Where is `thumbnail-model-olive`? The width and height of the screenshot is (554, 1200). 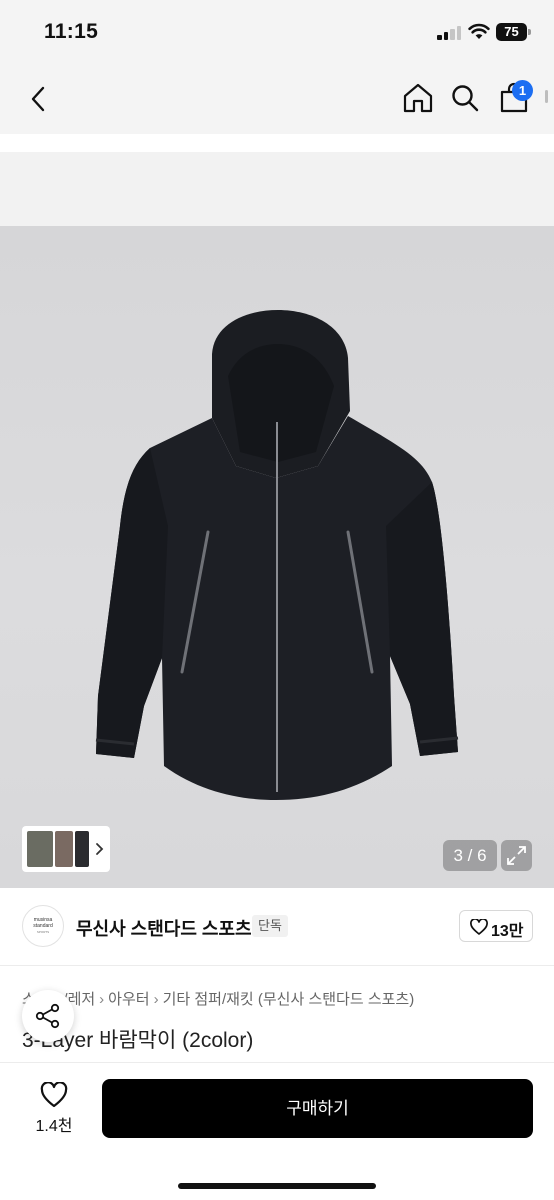
thumbnail-model-olive is located at coordinates (40, 849).